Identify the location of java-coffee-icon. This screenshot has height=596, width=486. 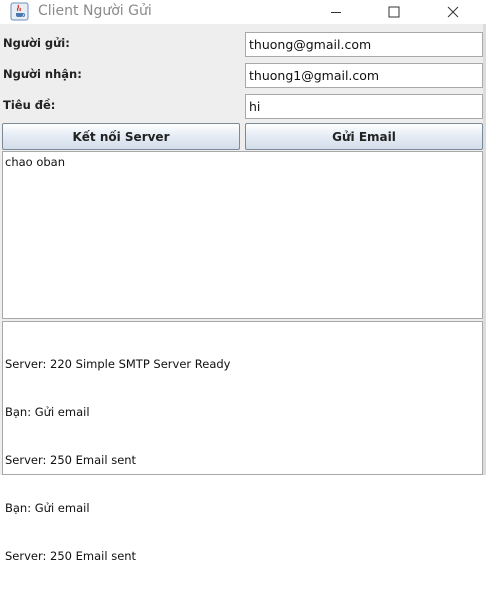
(19, 11).